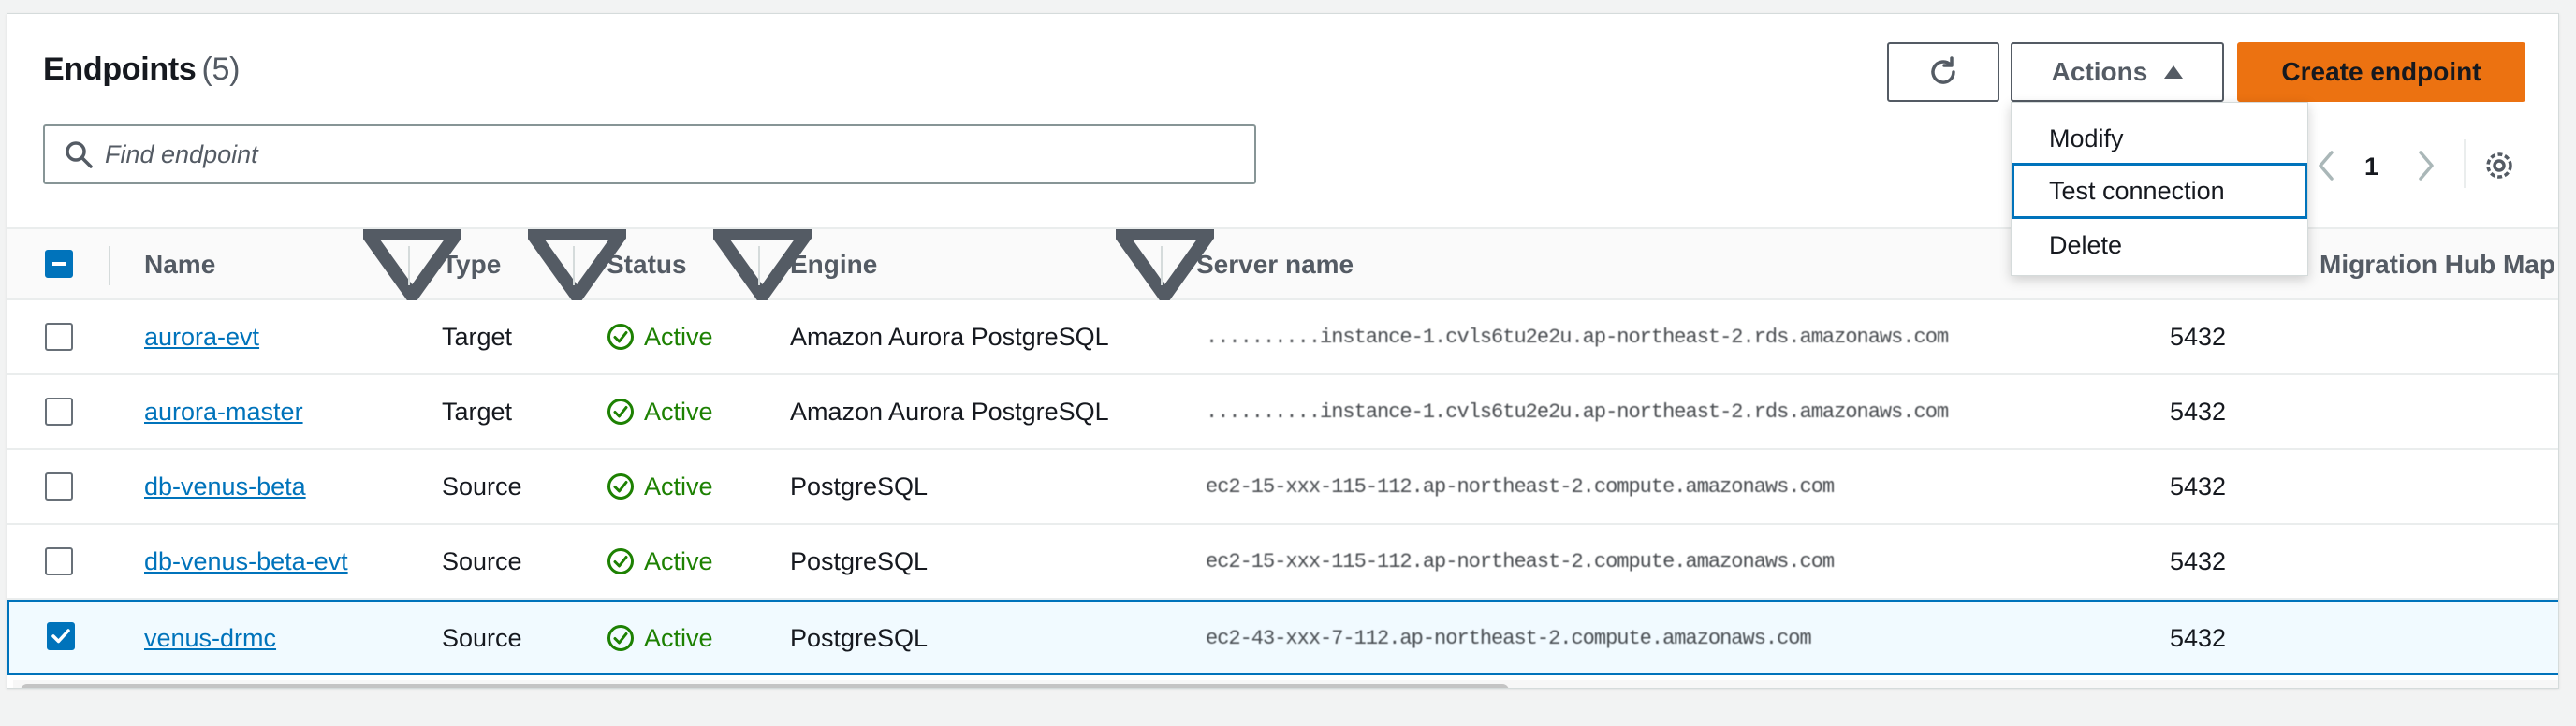 The height and width of the screenshot is (726, 2576). I want to click on refresh-button, so click(1943, 72).